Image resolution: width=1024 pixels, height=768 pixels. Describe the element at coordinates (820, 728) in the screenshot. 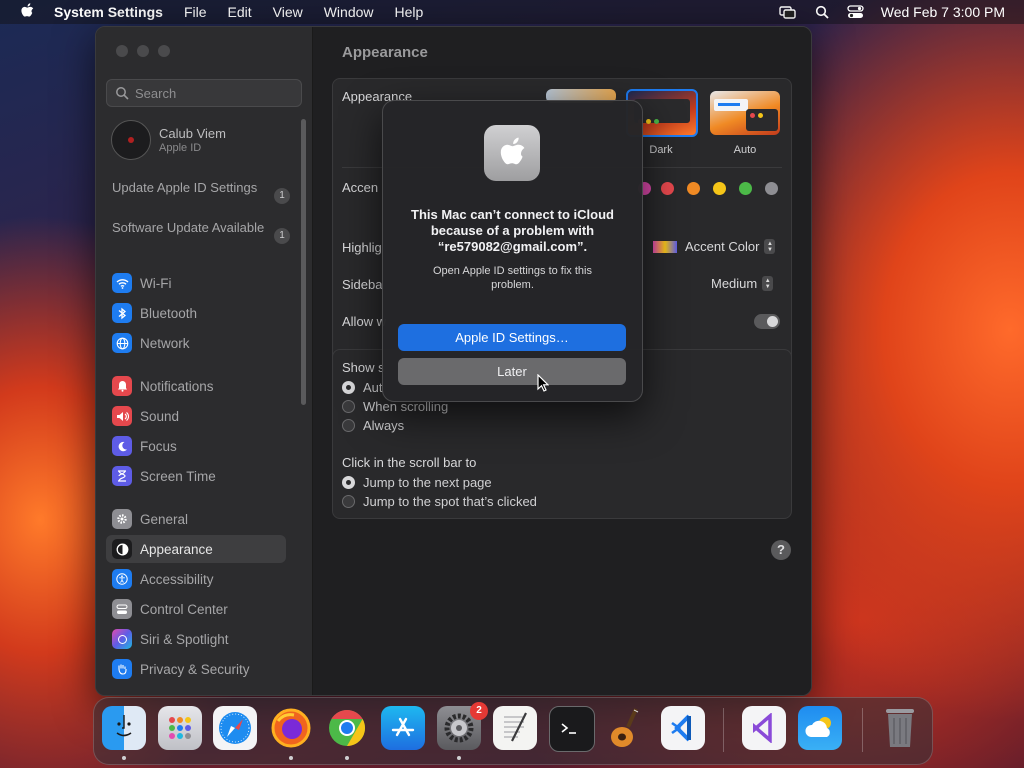

I see `weather-icon` at that location.